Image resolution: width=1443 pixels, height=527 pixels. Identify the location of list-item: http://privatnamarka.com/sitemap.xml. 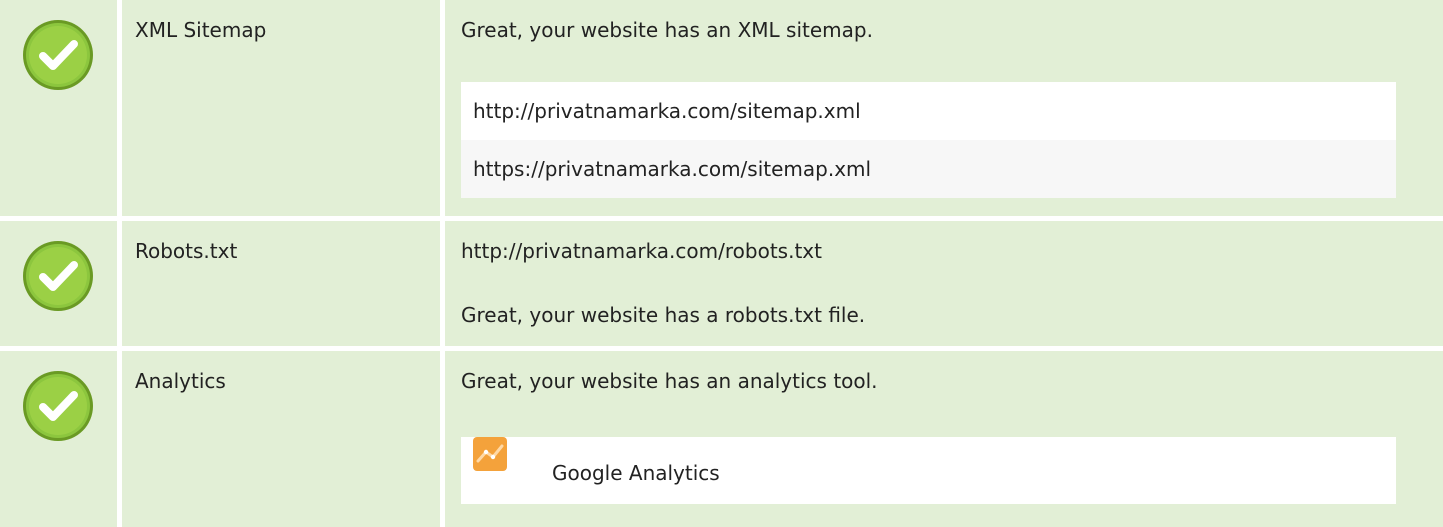
(928, 111).